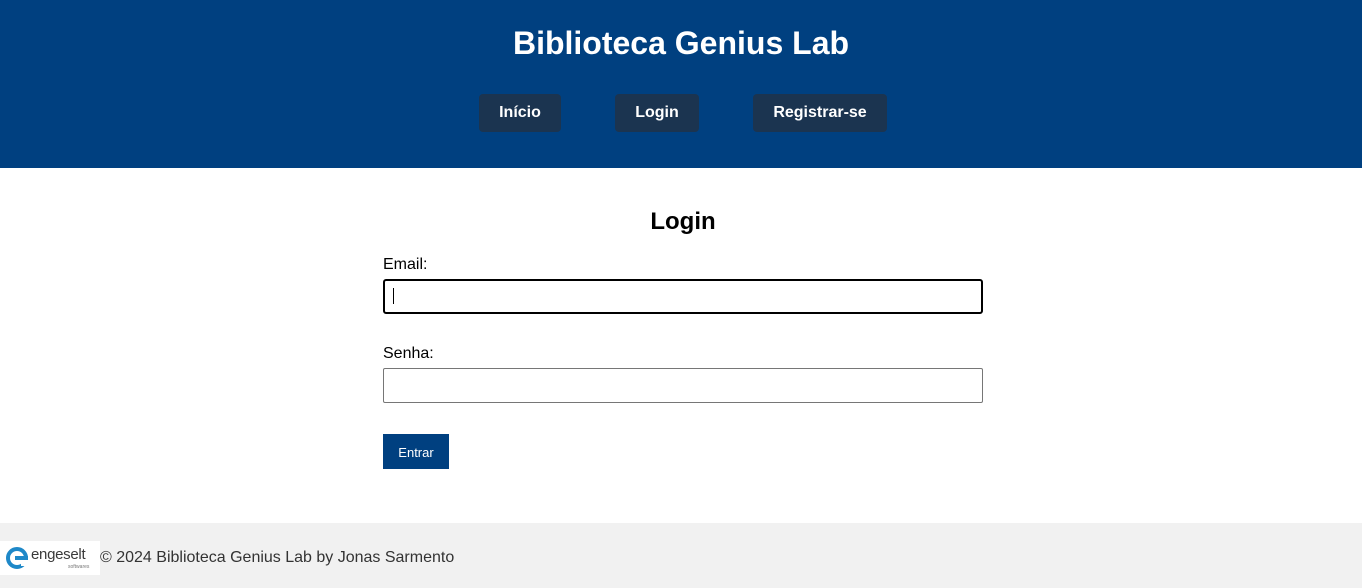  What do you see at coordinates (683, 385) in the screenshot?
I see `senha-input` at bounding box center [683, 385].